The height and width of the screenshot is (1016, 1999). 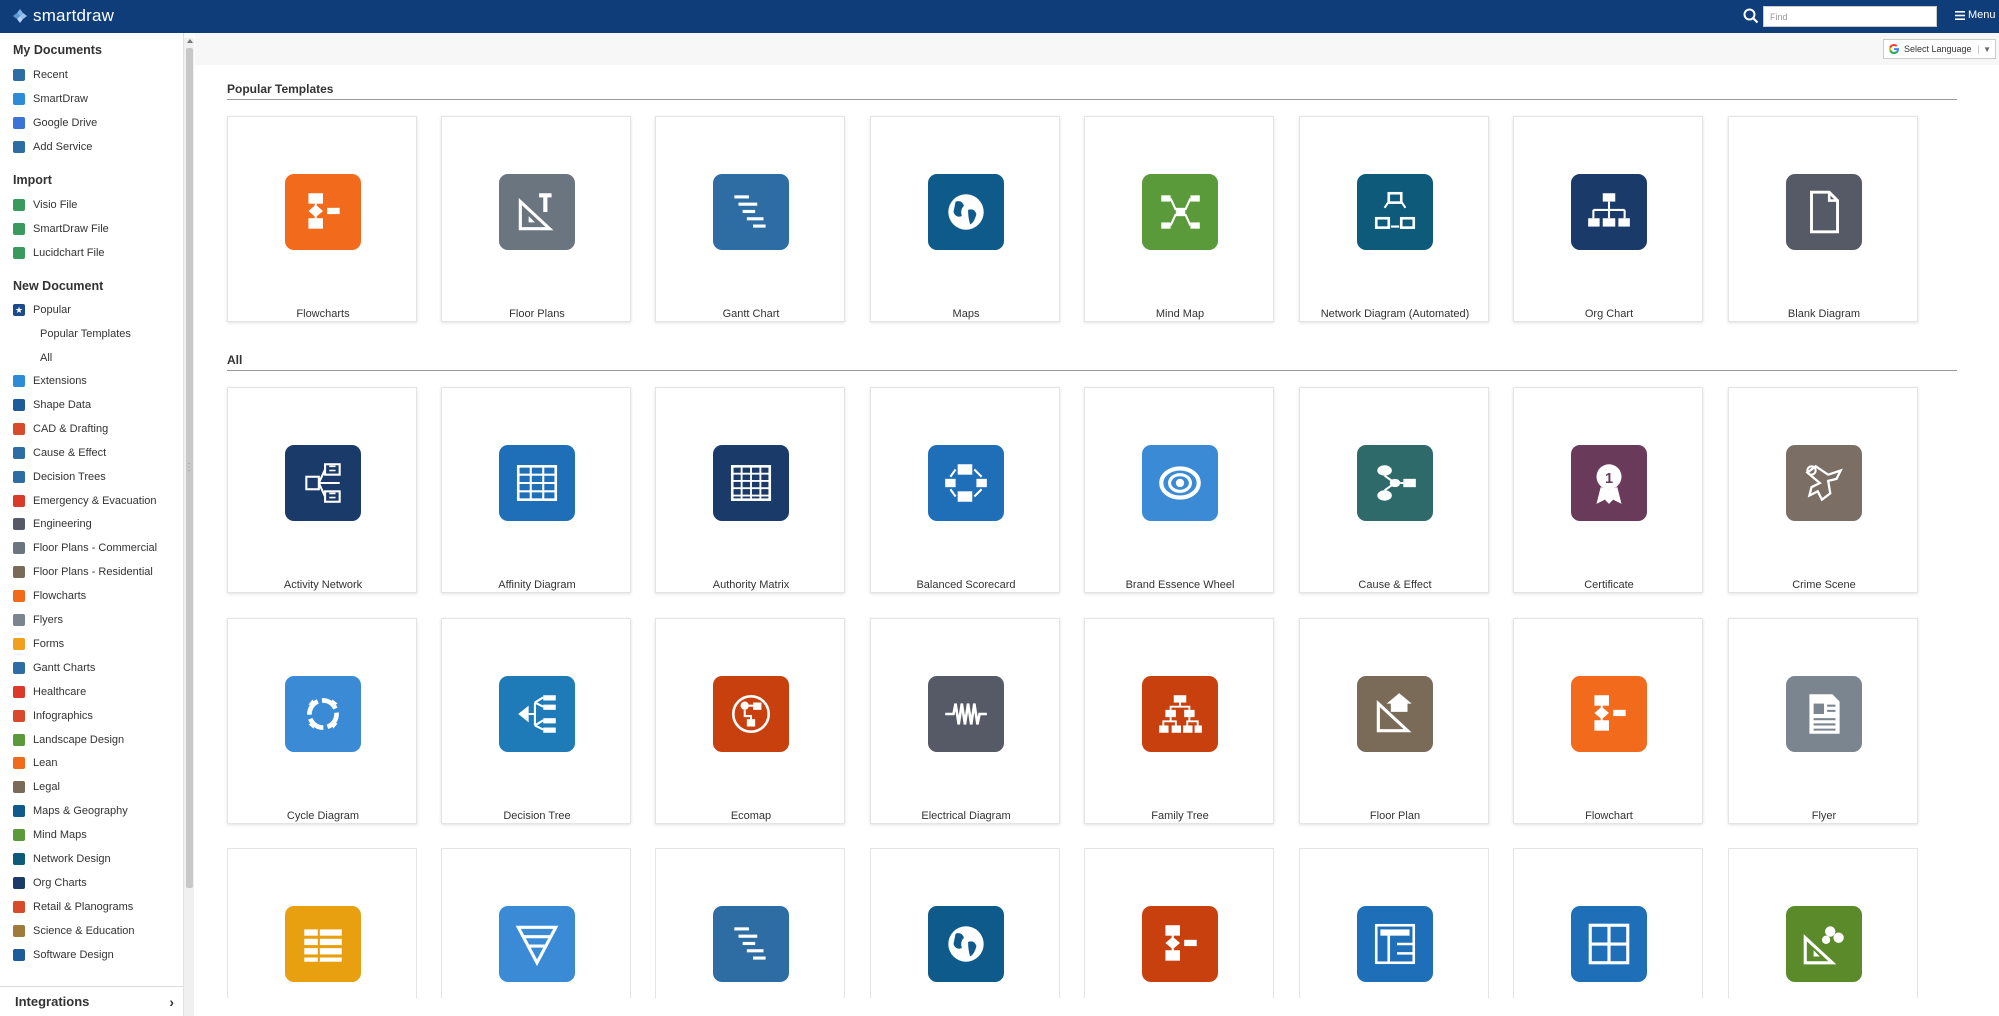 What do you see at coordinates (85, 548) in the screenshot?
I see `sidebar-item-floor-plans-commercial: Floor Plans - Commercial` at bounding box center [85, 548].